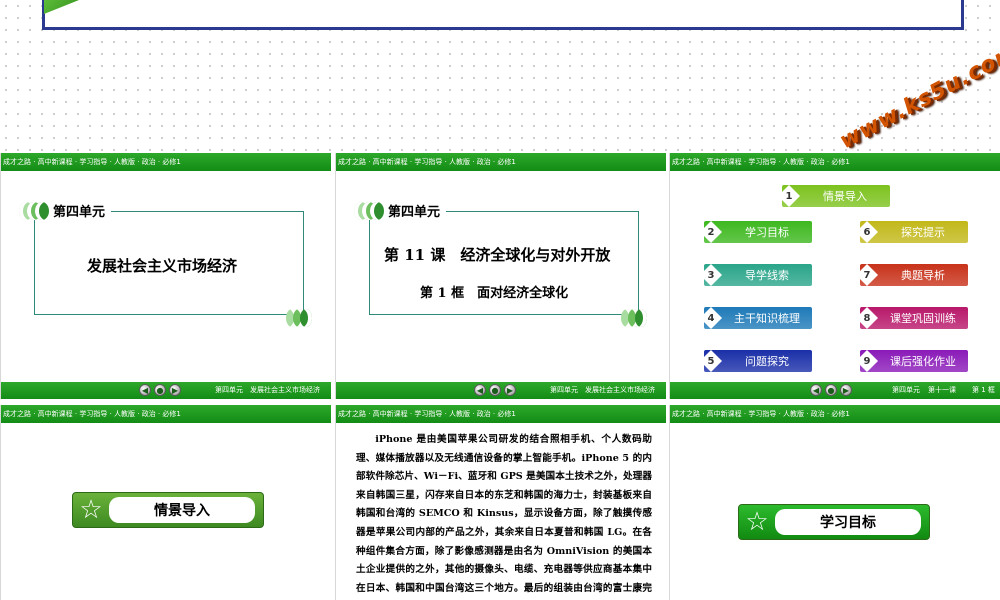 This screenshot has height=600, width=1000. What do you see at coordinates (923, 318) in the screenshot?
I see `menu-label: 课堂巩固训练` at bounding box center [923, 318].